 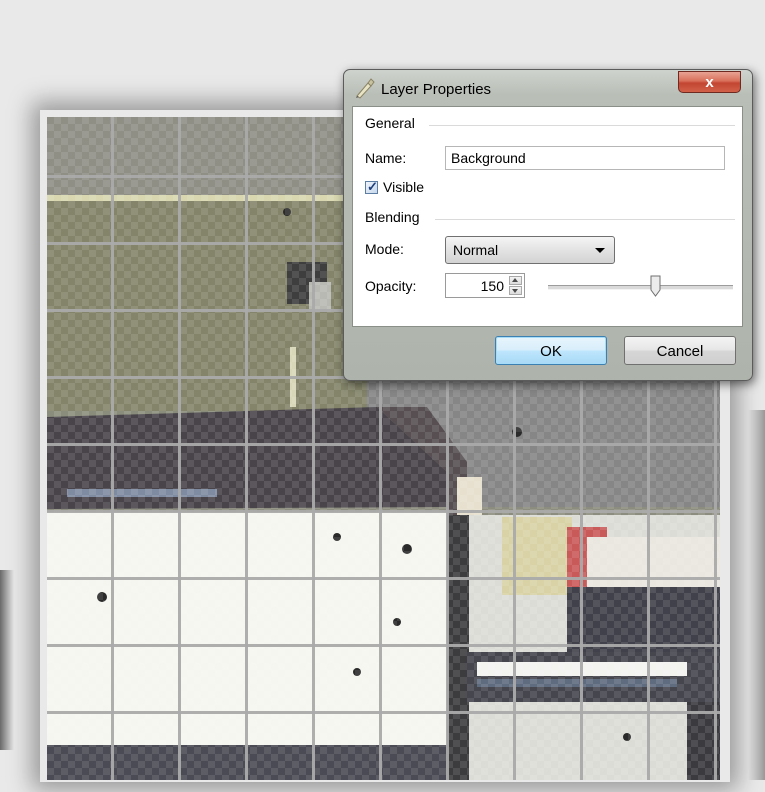 I want to click on general-group-label: General, so click(x=390, y=123).